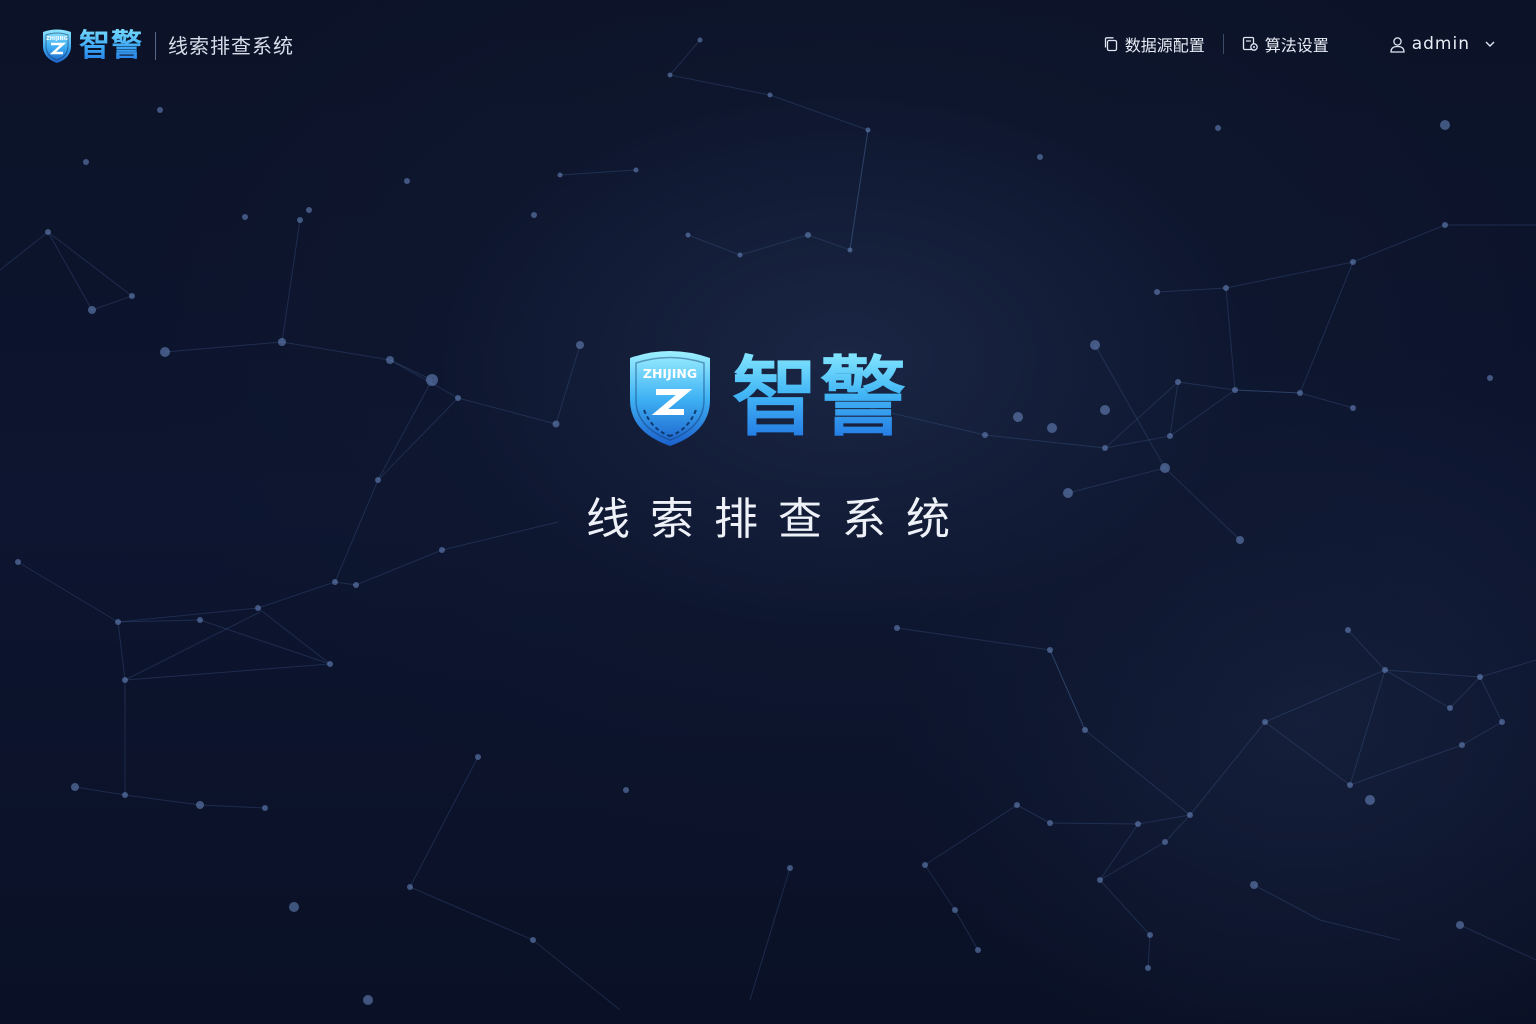  Describe the element at coordinates (670, 398) in the screenshot. I see `zhijing-shield-emblem-icon: ZHIJING` at that location.